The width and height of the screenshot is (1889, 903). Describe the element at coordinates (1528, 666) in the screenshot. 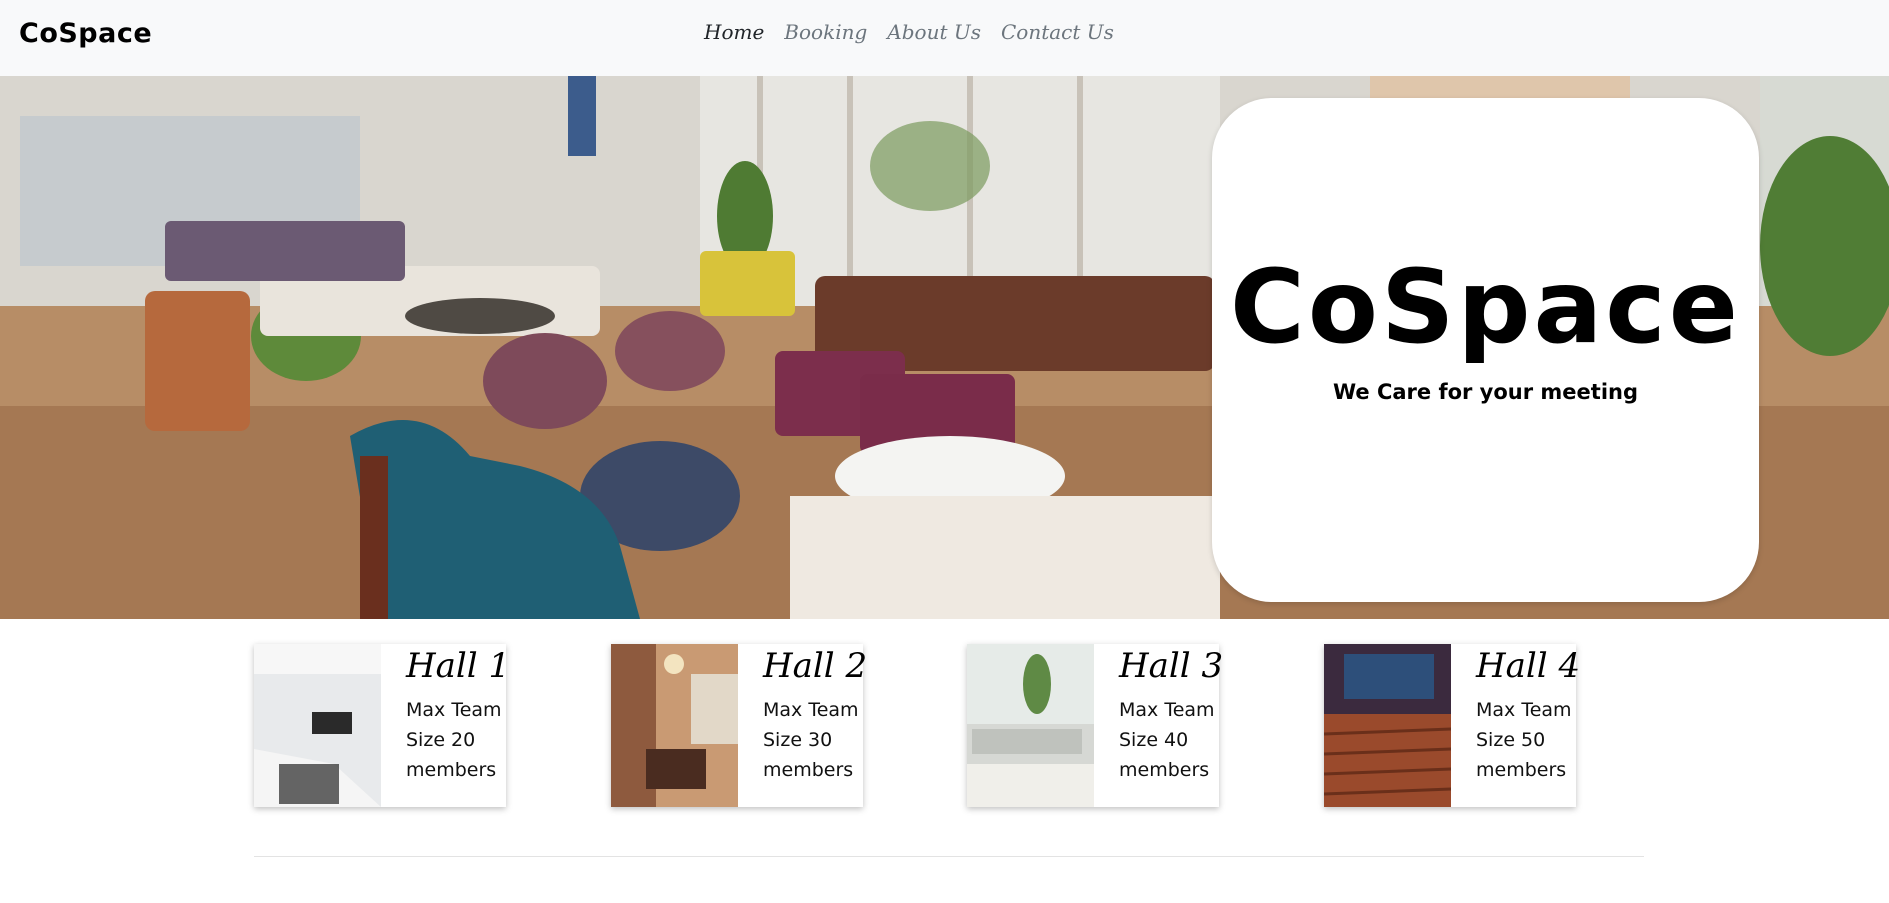

I see `hall-4-title: Hall 4` at that location.